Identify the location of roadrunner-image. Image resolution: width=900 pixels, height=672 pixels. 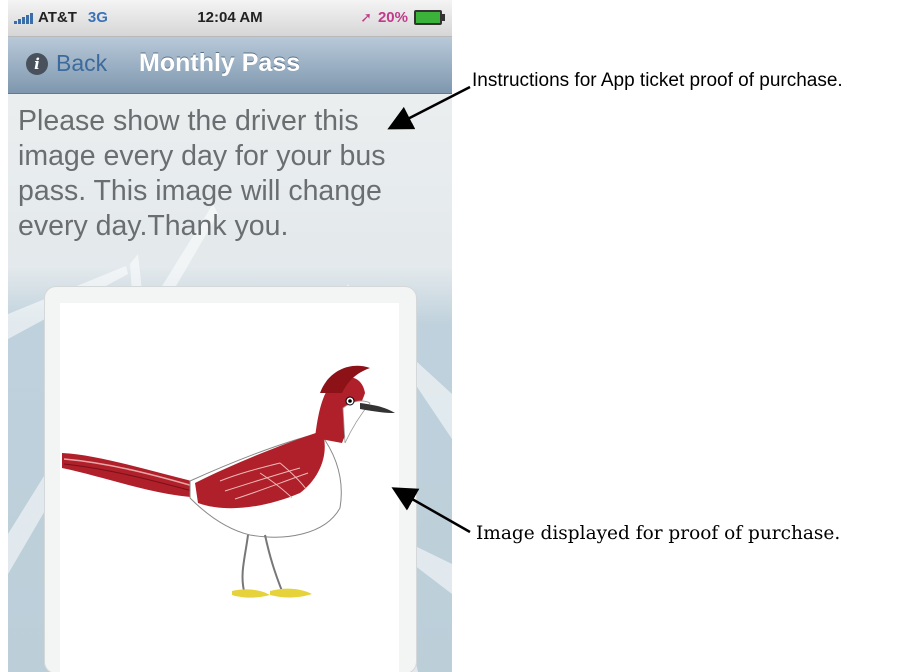
(228, 481).